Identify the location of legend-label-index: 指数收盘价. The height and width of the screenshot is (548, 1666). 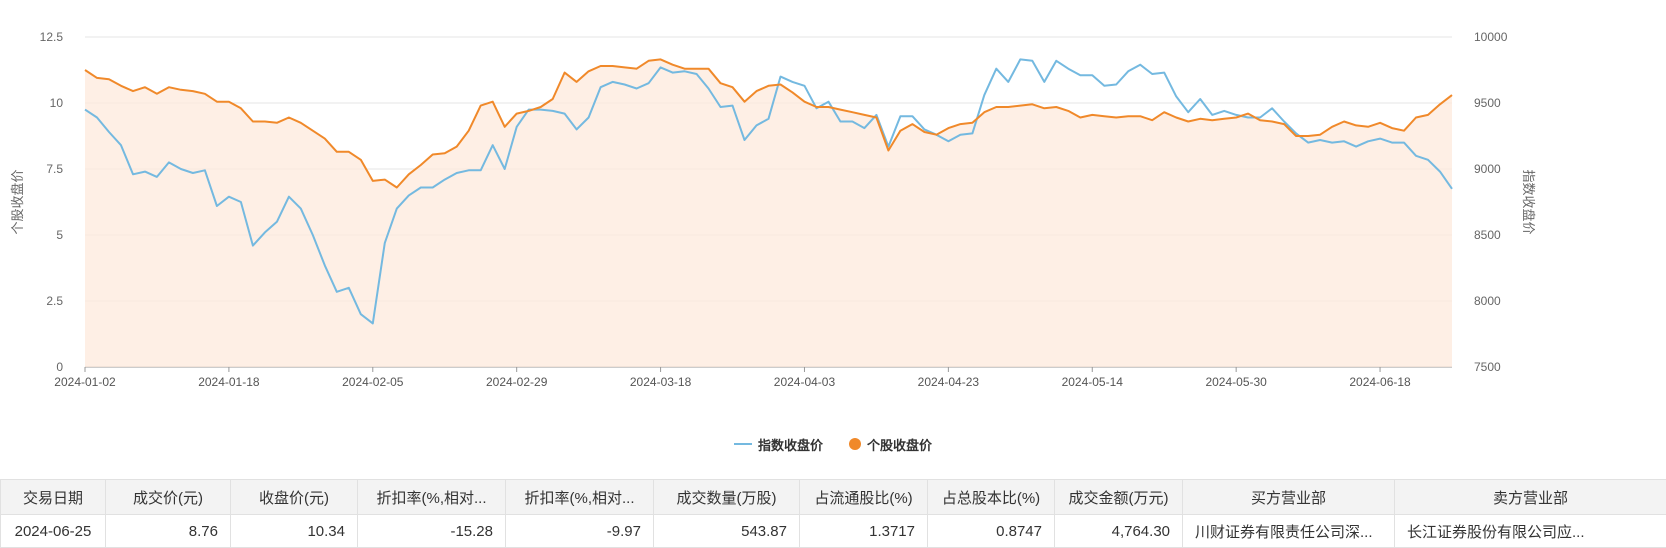
(790, 444).